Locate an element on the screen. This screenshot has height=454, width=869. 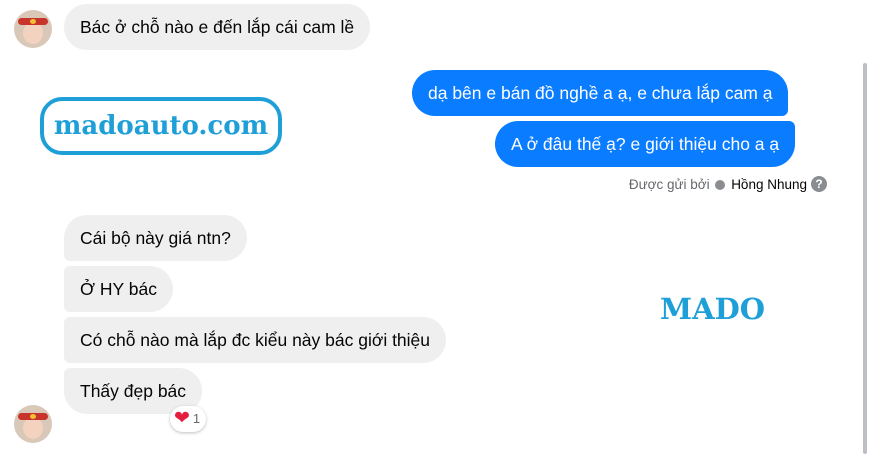
watermark-logo: madoauto.com is located at coordinates (161, 126).